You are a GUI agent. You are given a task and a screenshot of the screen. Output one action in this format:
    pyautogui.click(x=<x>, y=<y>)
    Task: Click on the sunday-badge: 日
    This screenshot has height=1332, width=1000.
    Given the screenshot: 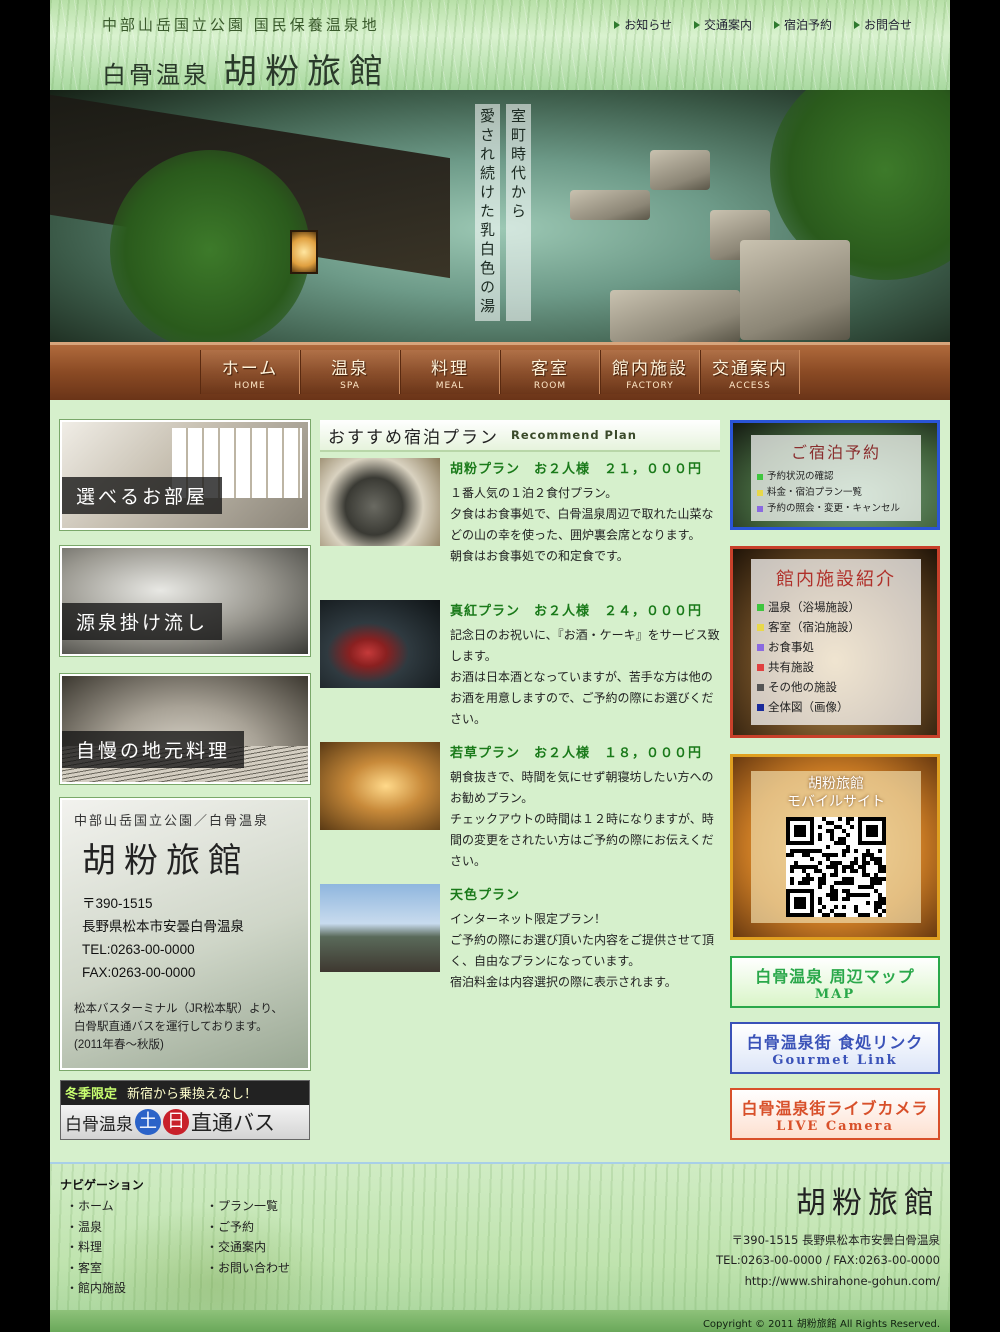 What is the action you would take?
    pyautogui.click(x=176, y=1122)
    